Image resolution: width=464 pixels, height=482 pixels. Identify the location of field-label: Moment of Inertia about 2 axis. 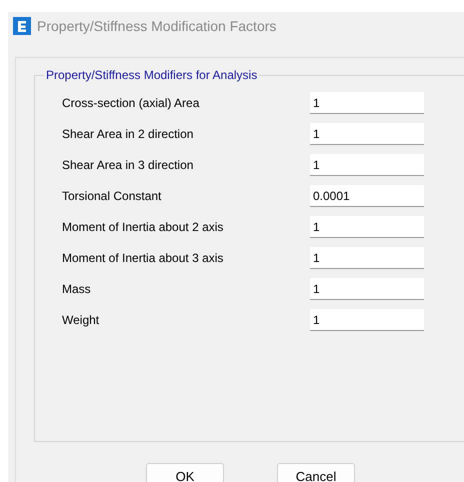
(143, 227).